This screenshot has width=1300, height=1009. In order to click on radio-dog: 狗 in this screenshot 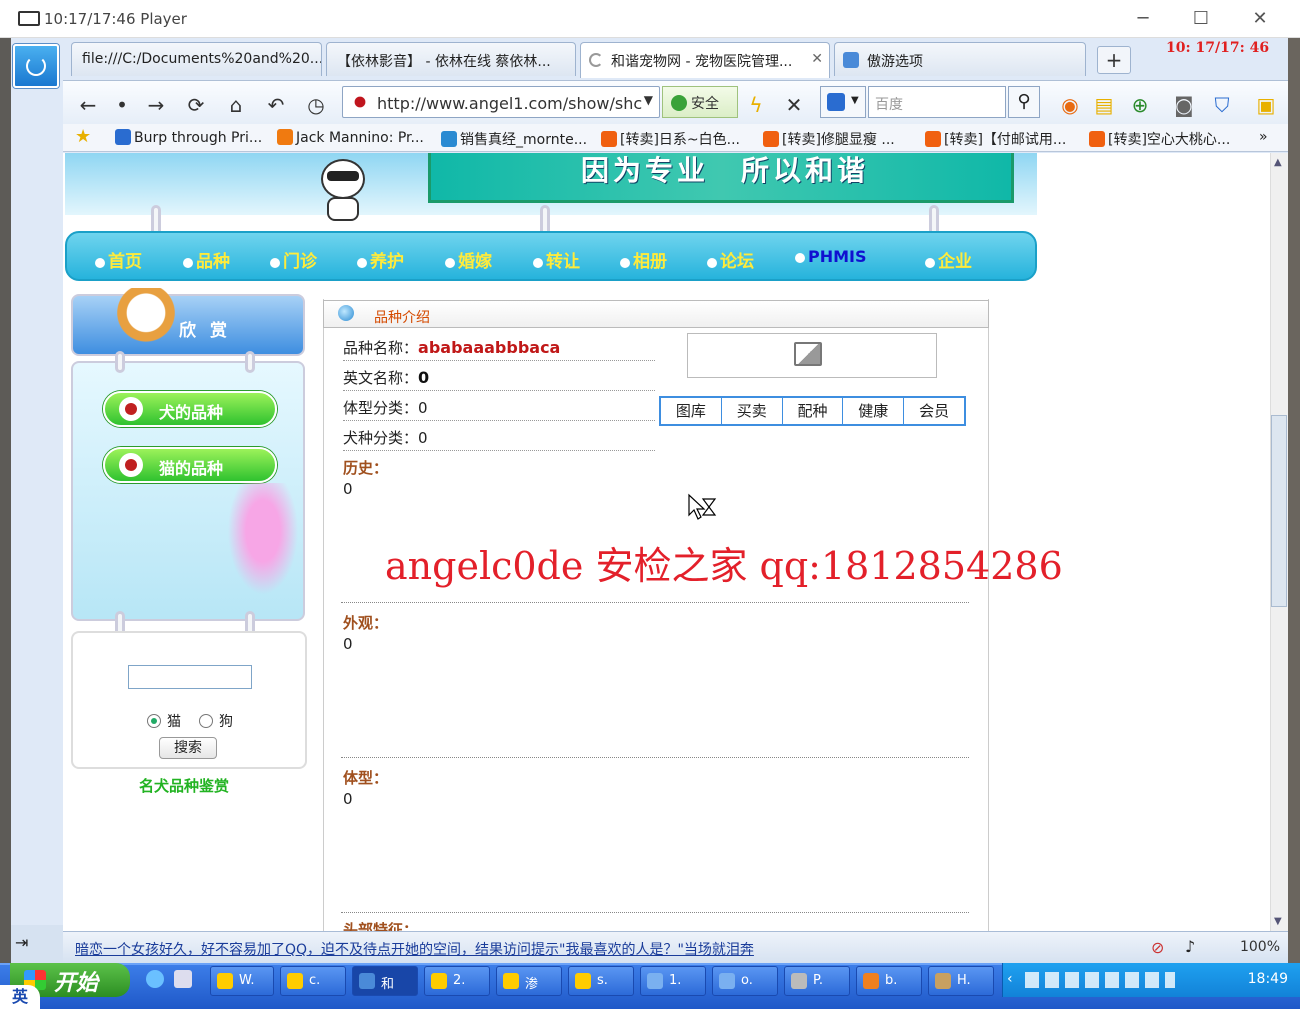, I will do `click(216, 721)`.